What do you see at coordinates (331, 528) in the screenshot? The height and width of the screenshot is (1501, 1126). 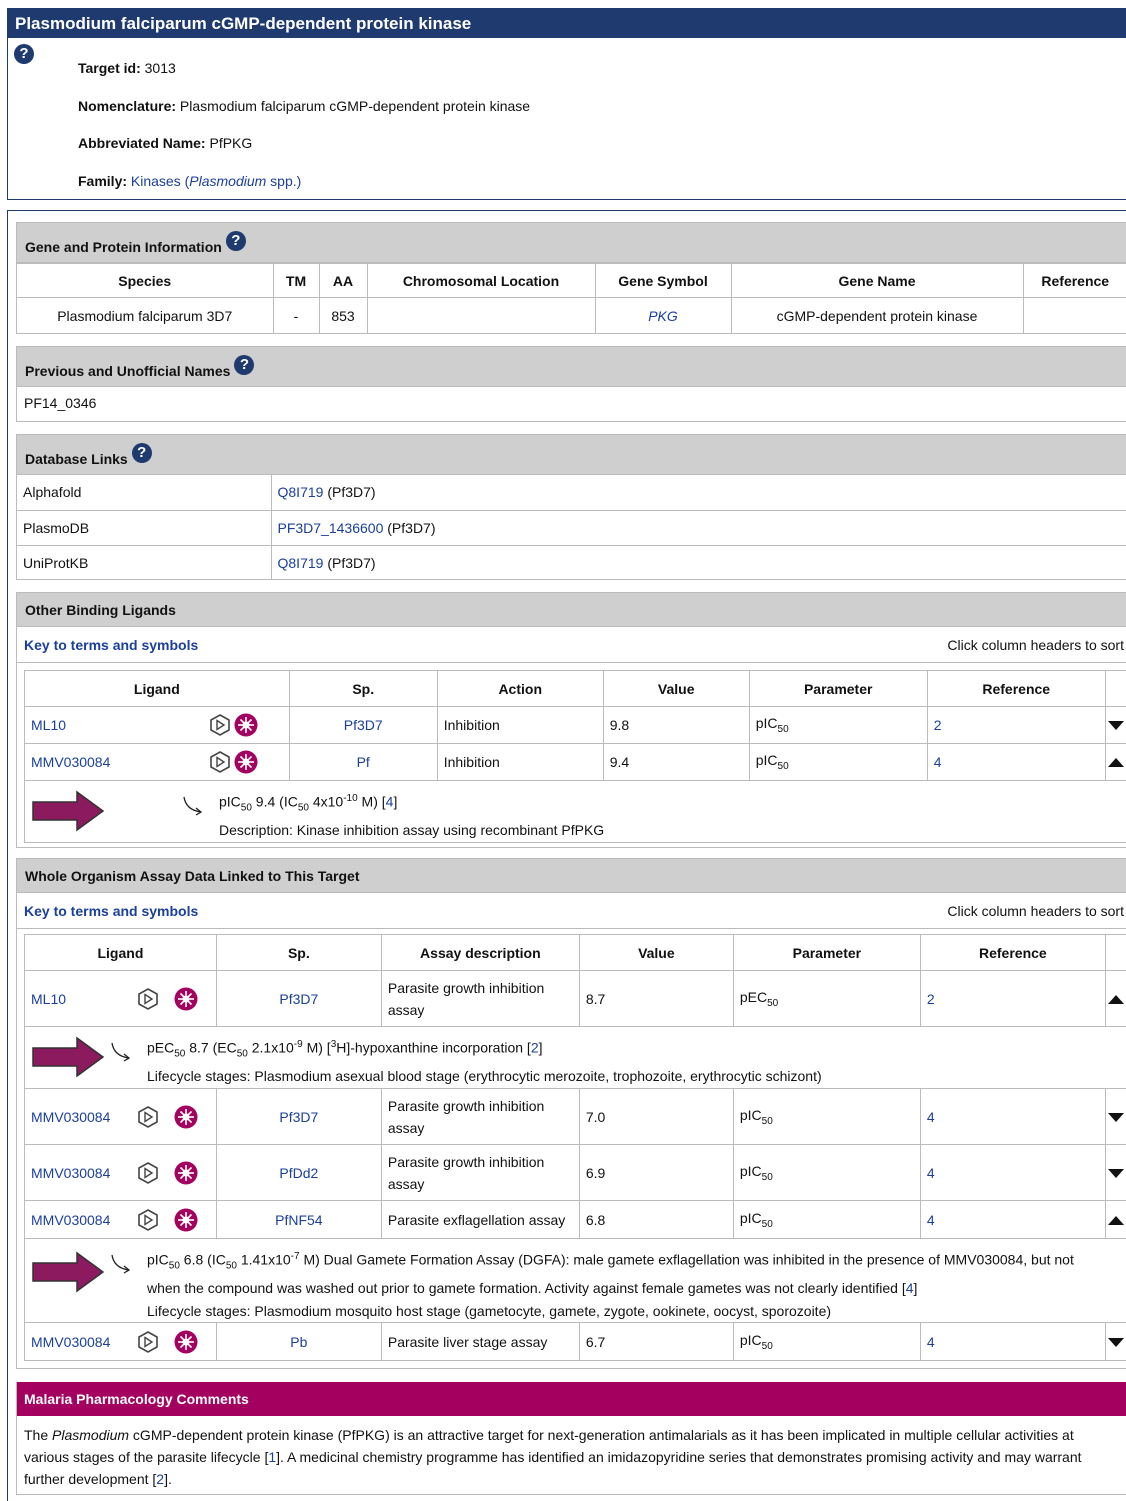 I see `db-link: PF3D7_1436600` at bounding box center [331, 528].